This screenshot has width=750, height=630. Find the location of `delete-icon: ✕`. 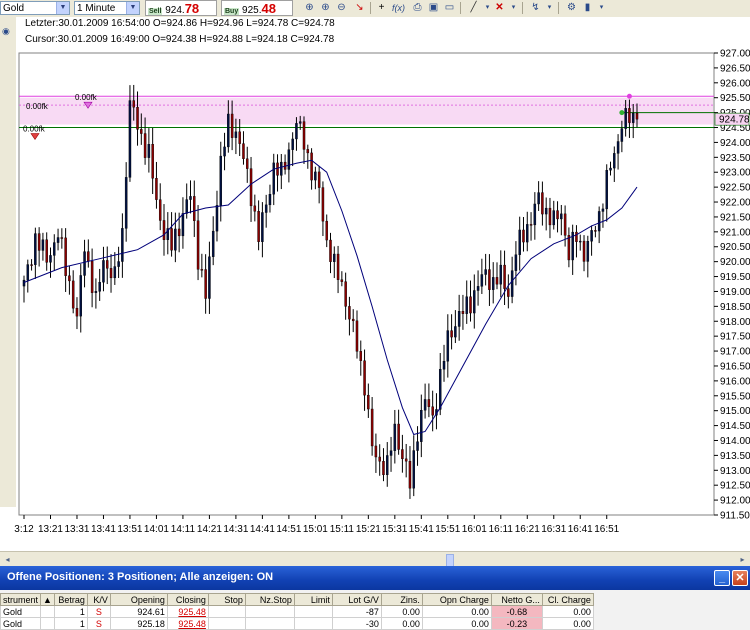

delete-icon: ✕ is located at coordinates (499, 8).